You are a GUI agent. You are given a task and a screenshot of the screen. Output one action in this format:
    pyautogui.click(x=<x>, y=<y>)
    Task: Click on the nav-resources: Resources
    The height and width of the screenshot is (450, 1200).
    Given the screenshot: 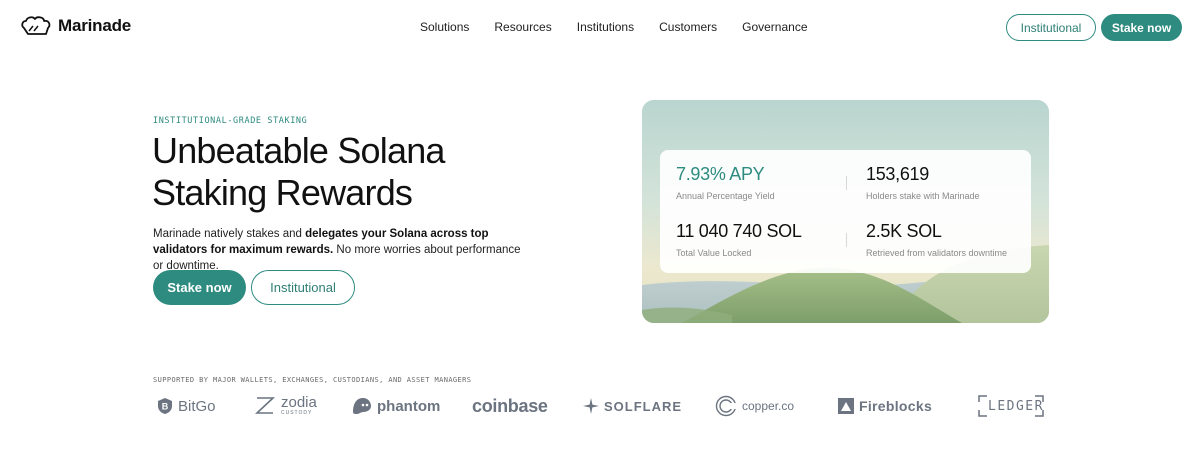 What is the action you would take?
    pyautogui.click(x=522, y=27)
    